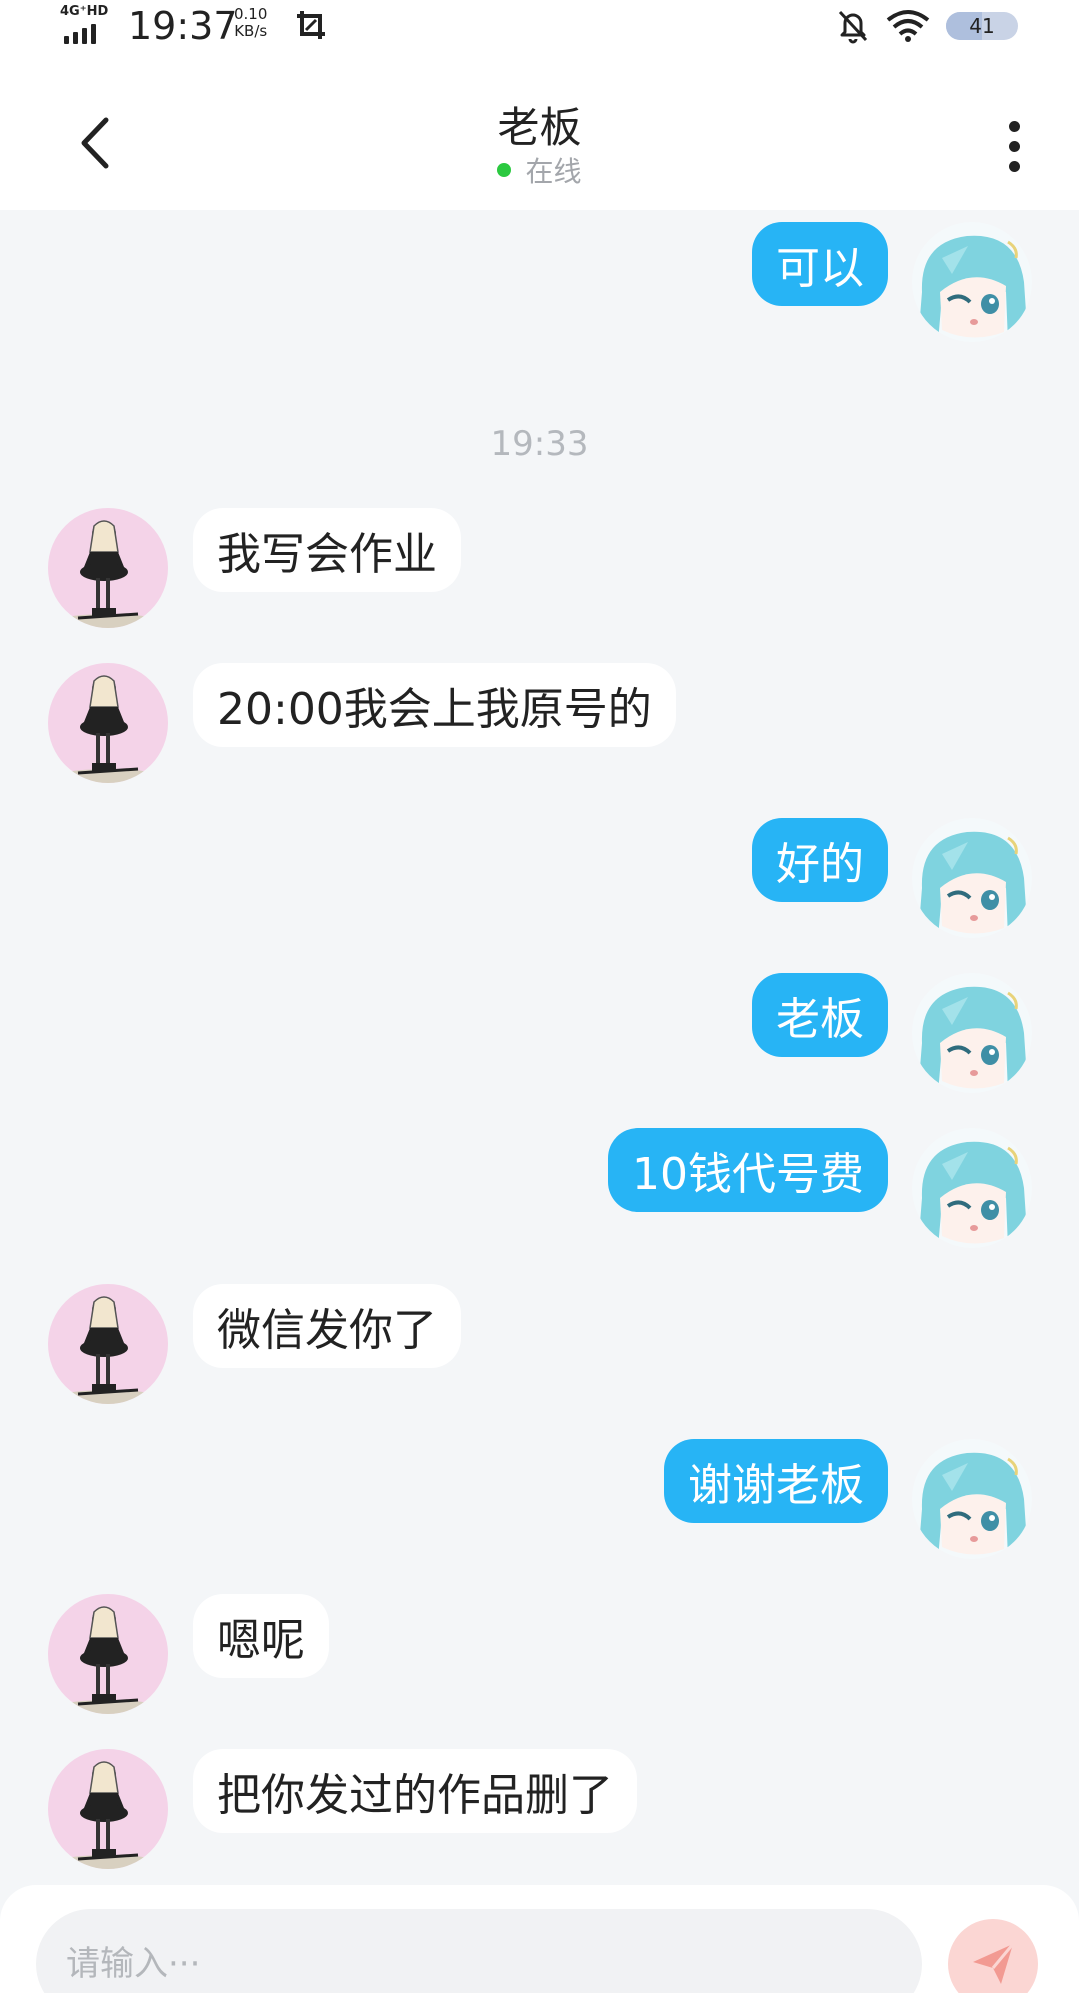 The height and width of the screenshot is (1993, 1079). What do you see at coordinates (982, 26) in the screenshot?
I see `battery-icon: 41` at bounding box center [982, 26].